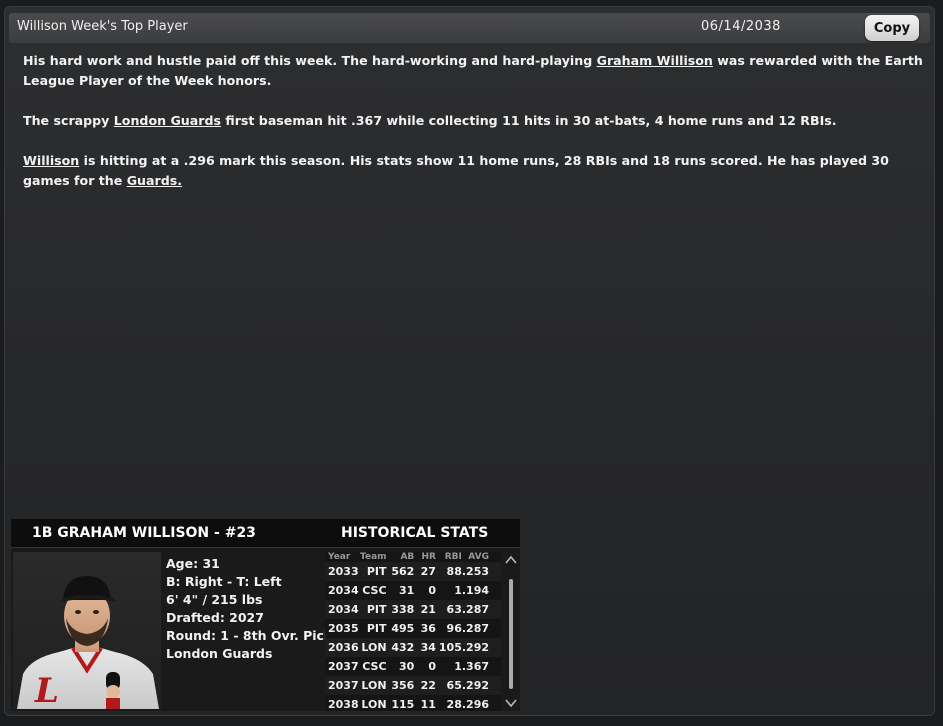  I want to click on chevron-up-icon, so click(511, 560).